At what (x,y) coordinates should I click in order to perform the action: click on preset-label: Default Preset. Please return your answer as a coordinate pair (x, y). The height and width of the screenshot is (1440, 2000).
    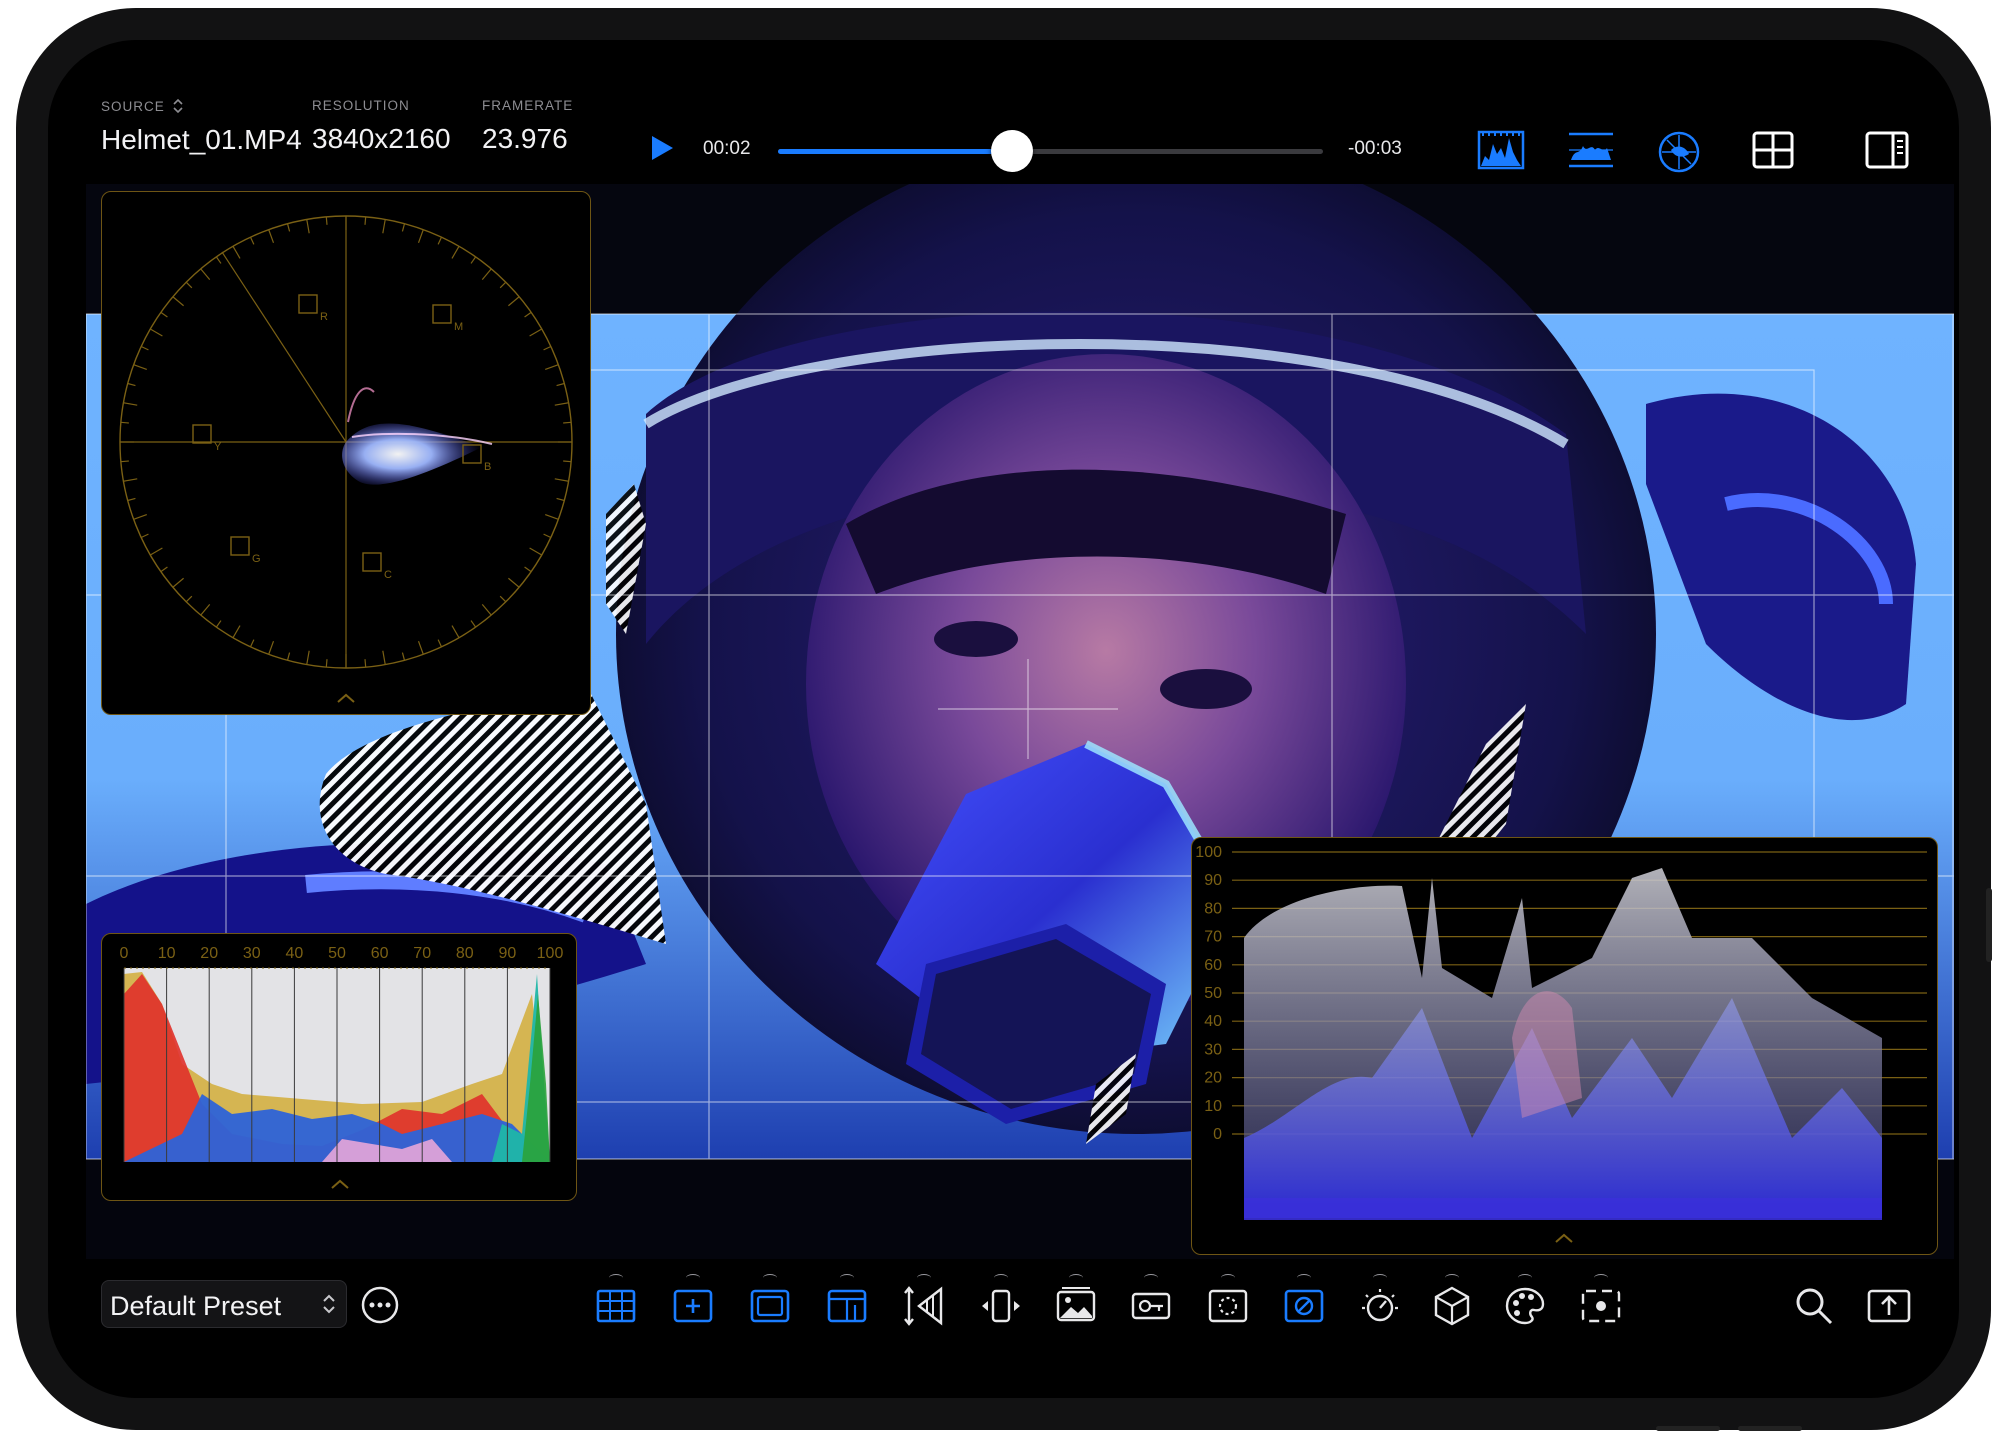
    Looking at the image, I should click on (196, 1306).